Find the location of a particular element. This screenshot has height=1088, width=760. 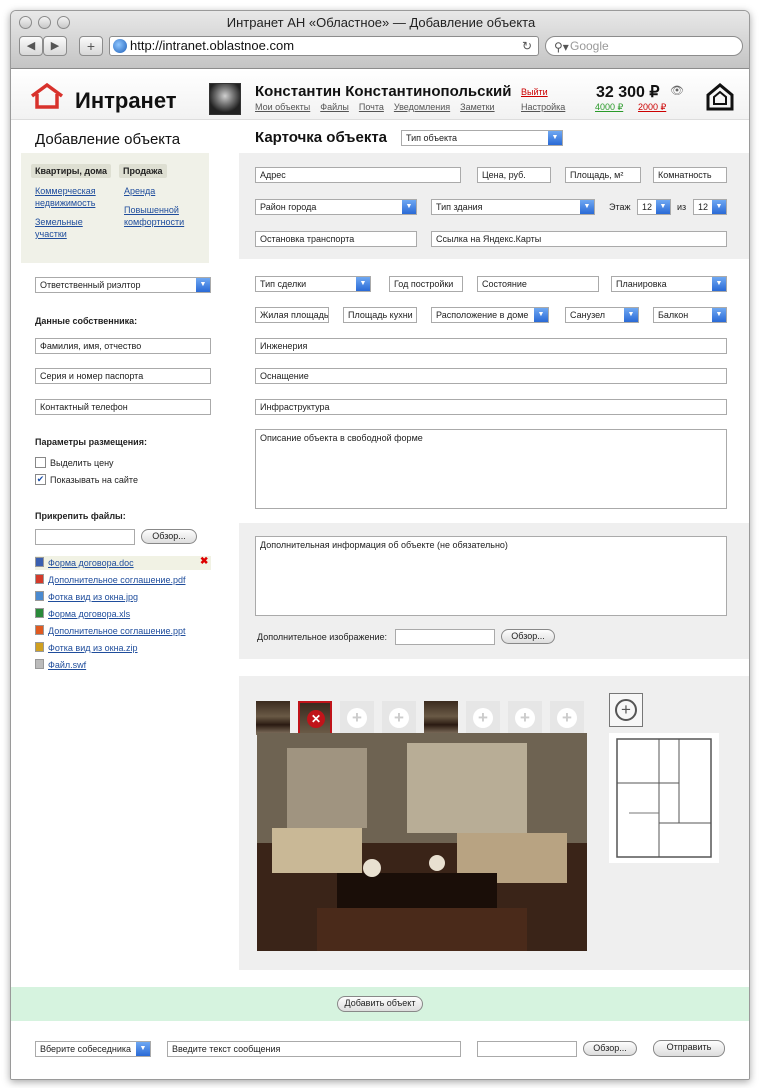

house-position-select: Расположение в доме ▼ is located at coordinates (490, 315).